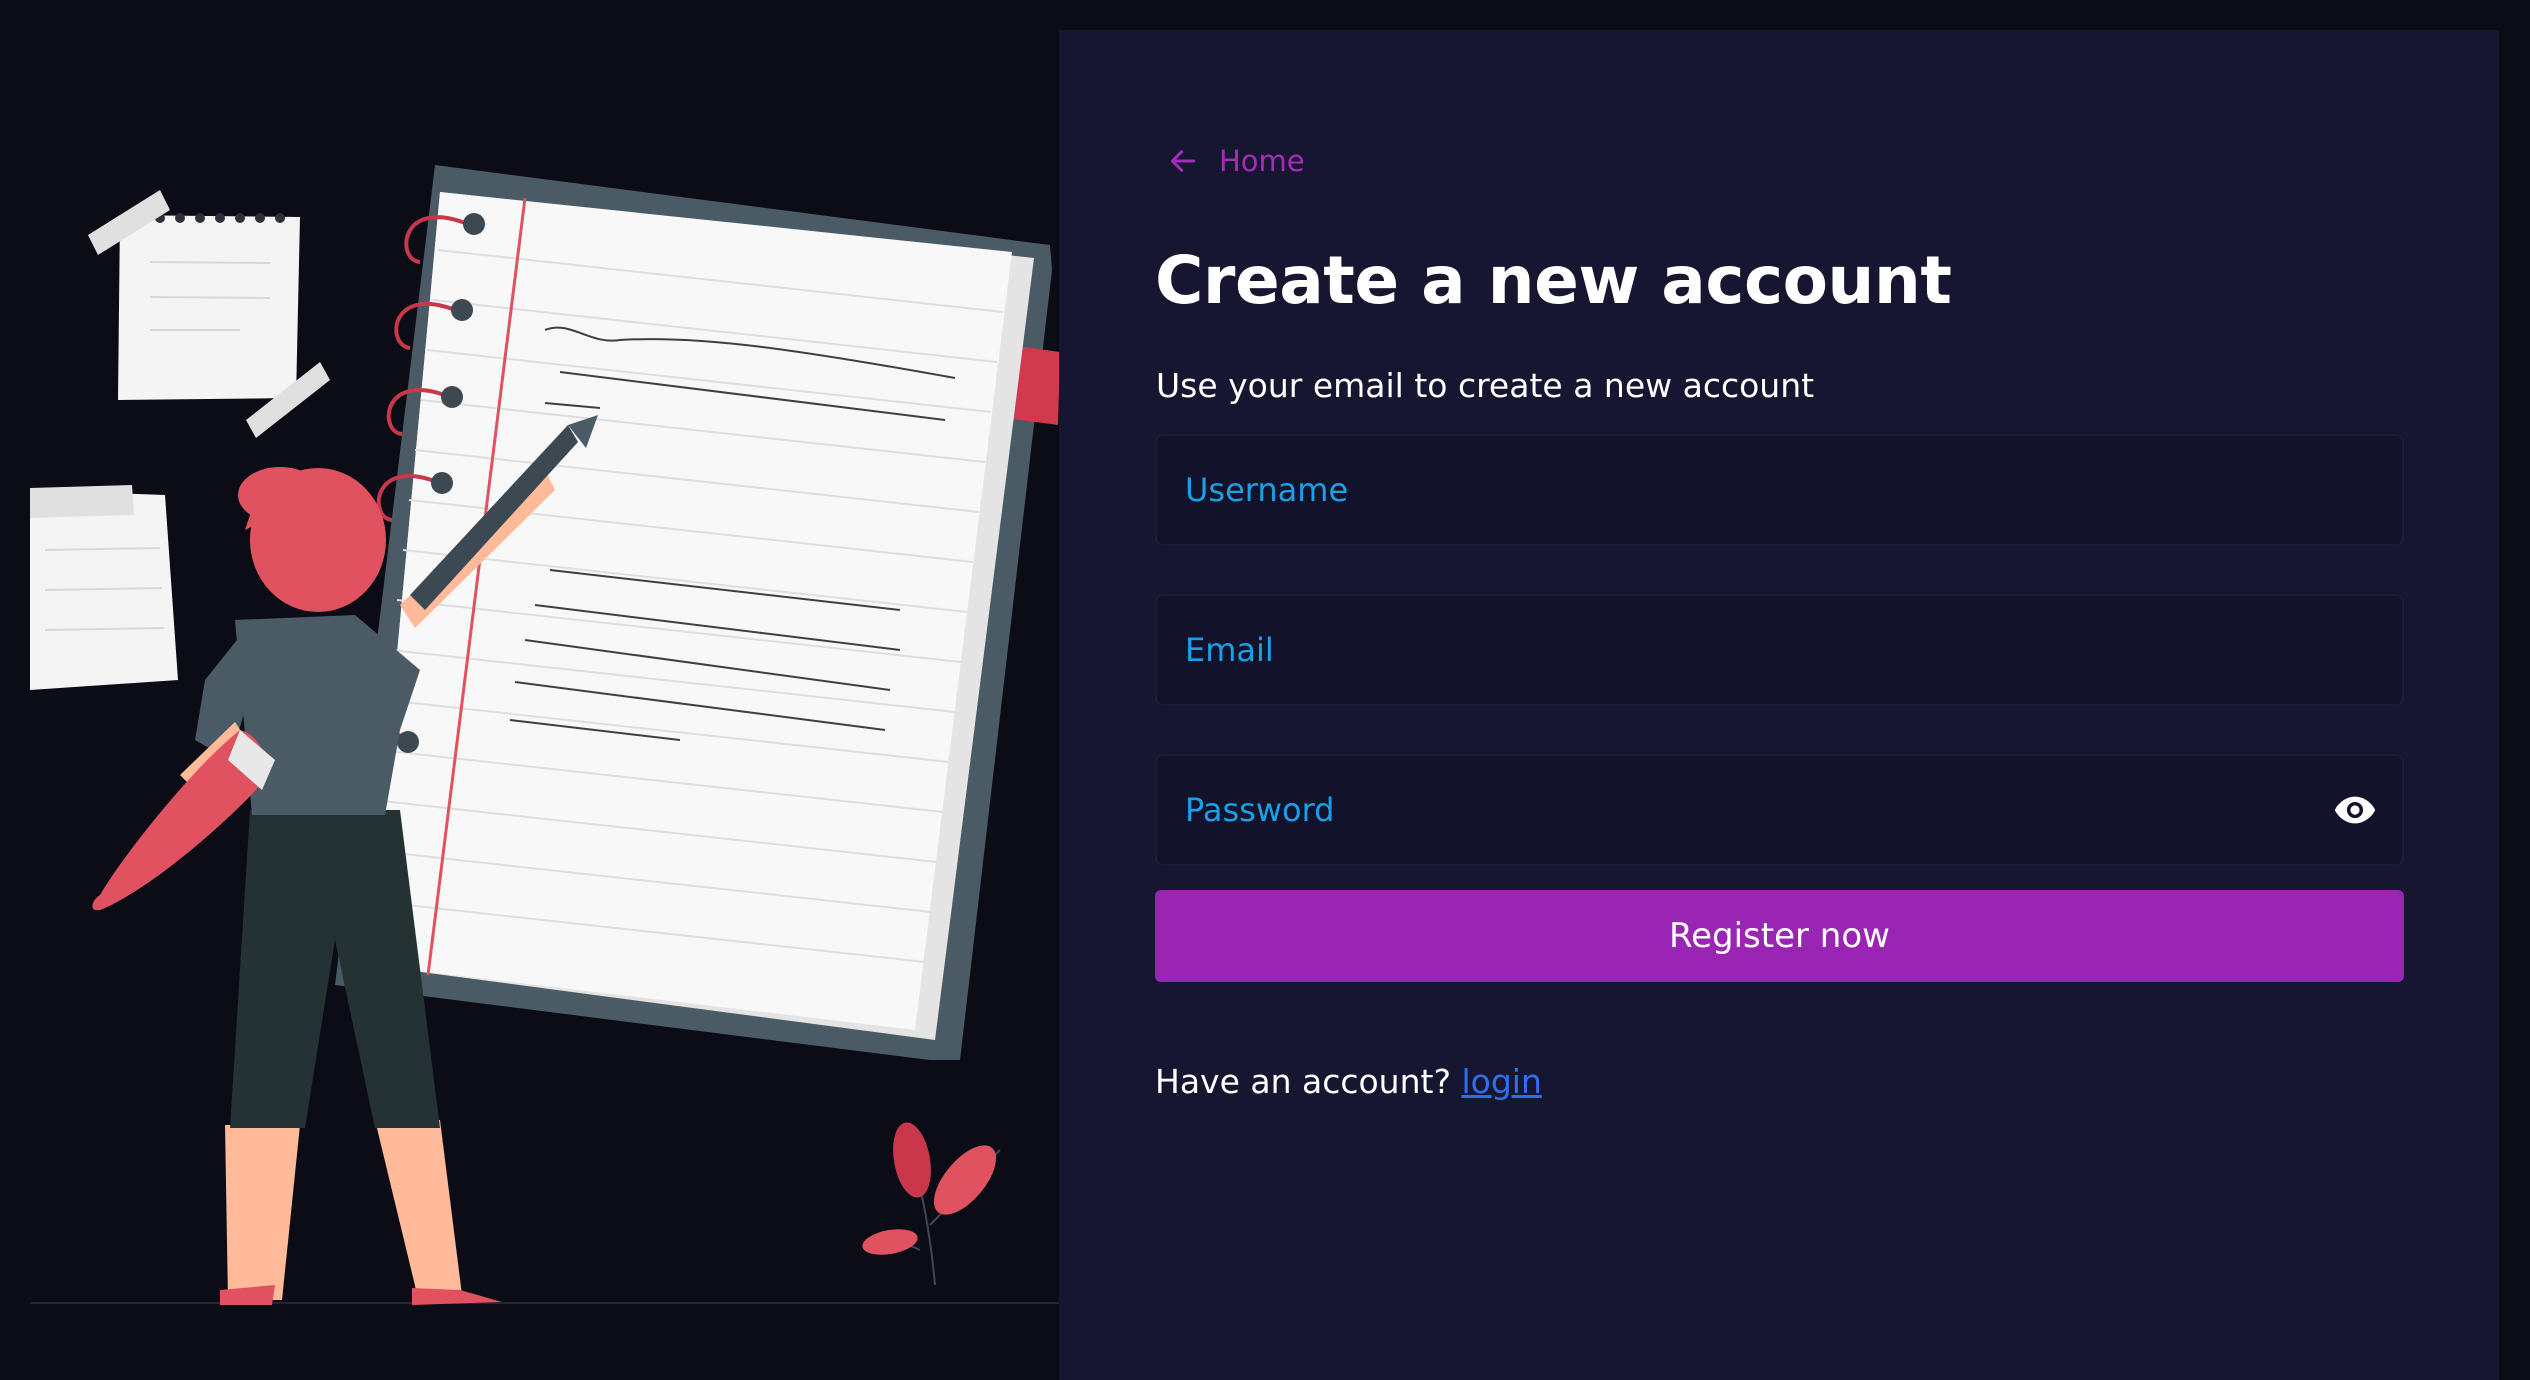 Image resolution: width=2530 pixels, height=1380 pixels. I want to click on login-prompt: Have an account? login, so click(1348, 1081).